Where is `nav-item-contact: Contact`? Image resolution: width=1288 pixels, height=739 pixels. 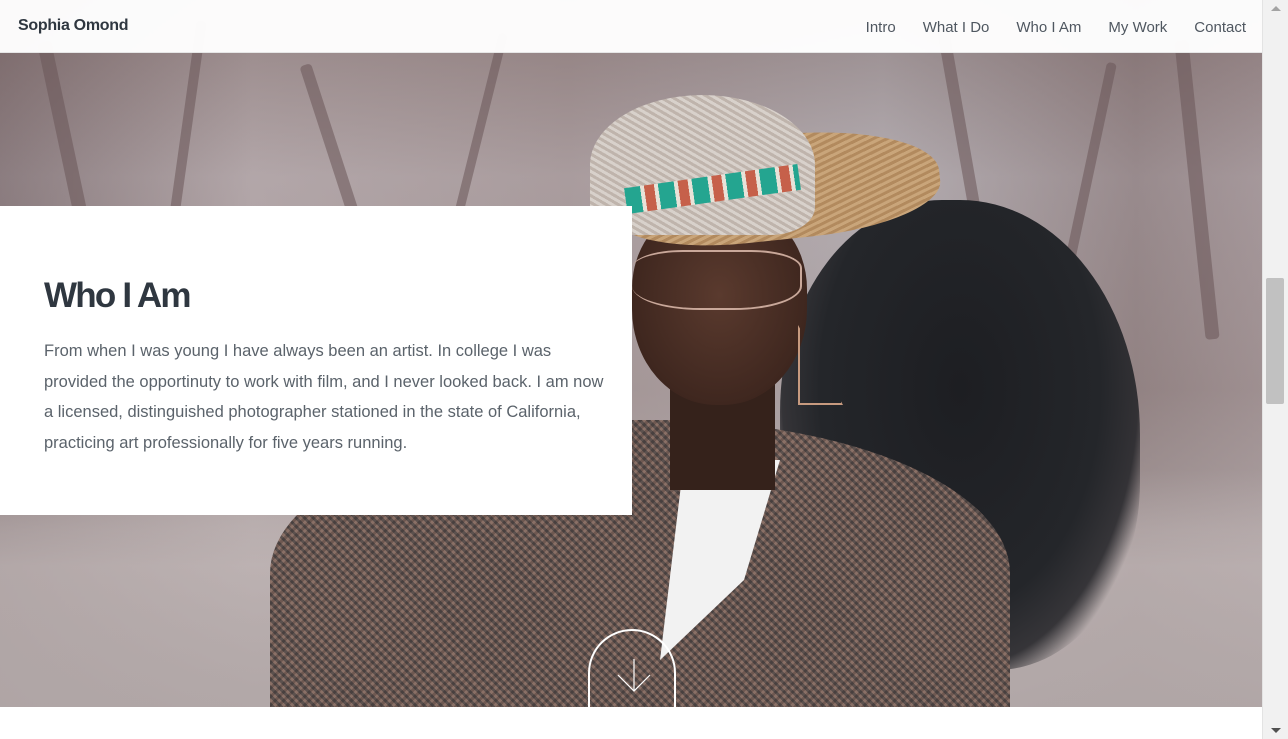 nav-item-contact: Contact is located at coordinates (1220, 27).